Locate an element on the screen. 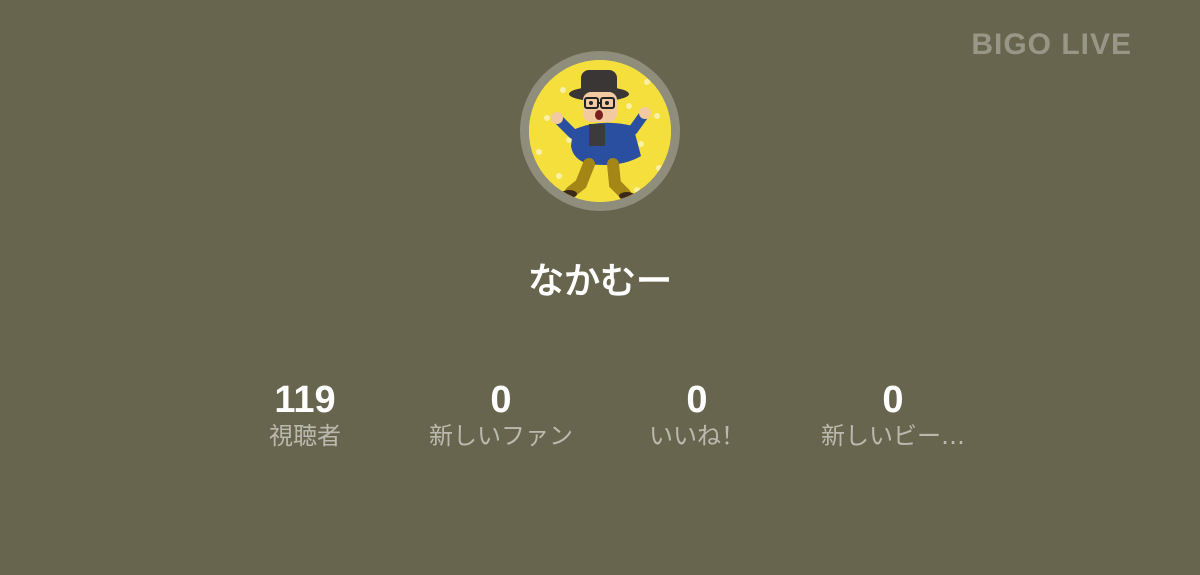  stat-likes-value: 0 is located at coordinates (697, 400).